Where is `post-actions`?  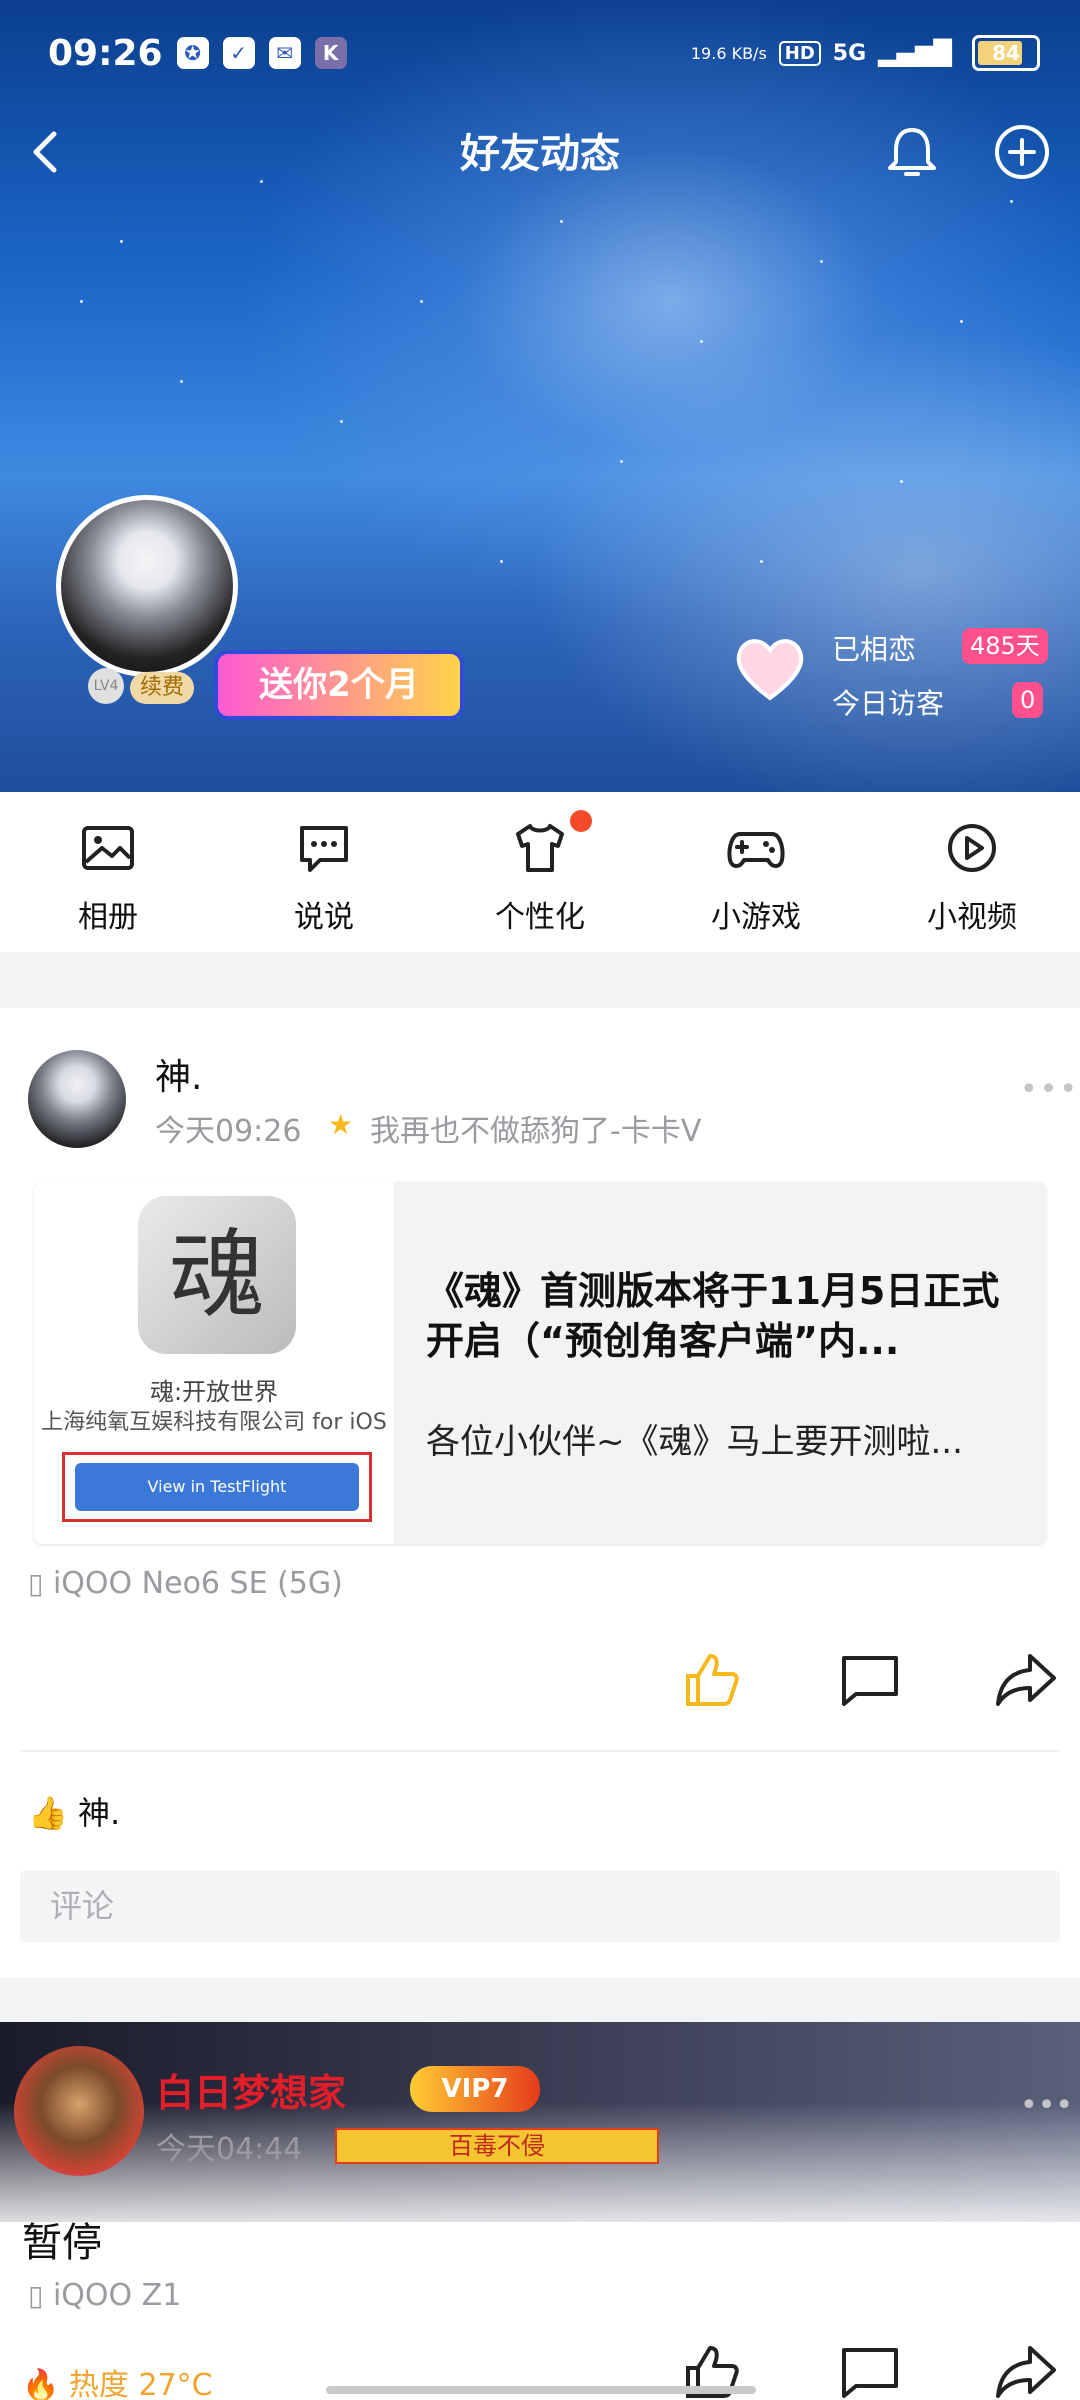
post-actions is located at coordinates (540, 1688).